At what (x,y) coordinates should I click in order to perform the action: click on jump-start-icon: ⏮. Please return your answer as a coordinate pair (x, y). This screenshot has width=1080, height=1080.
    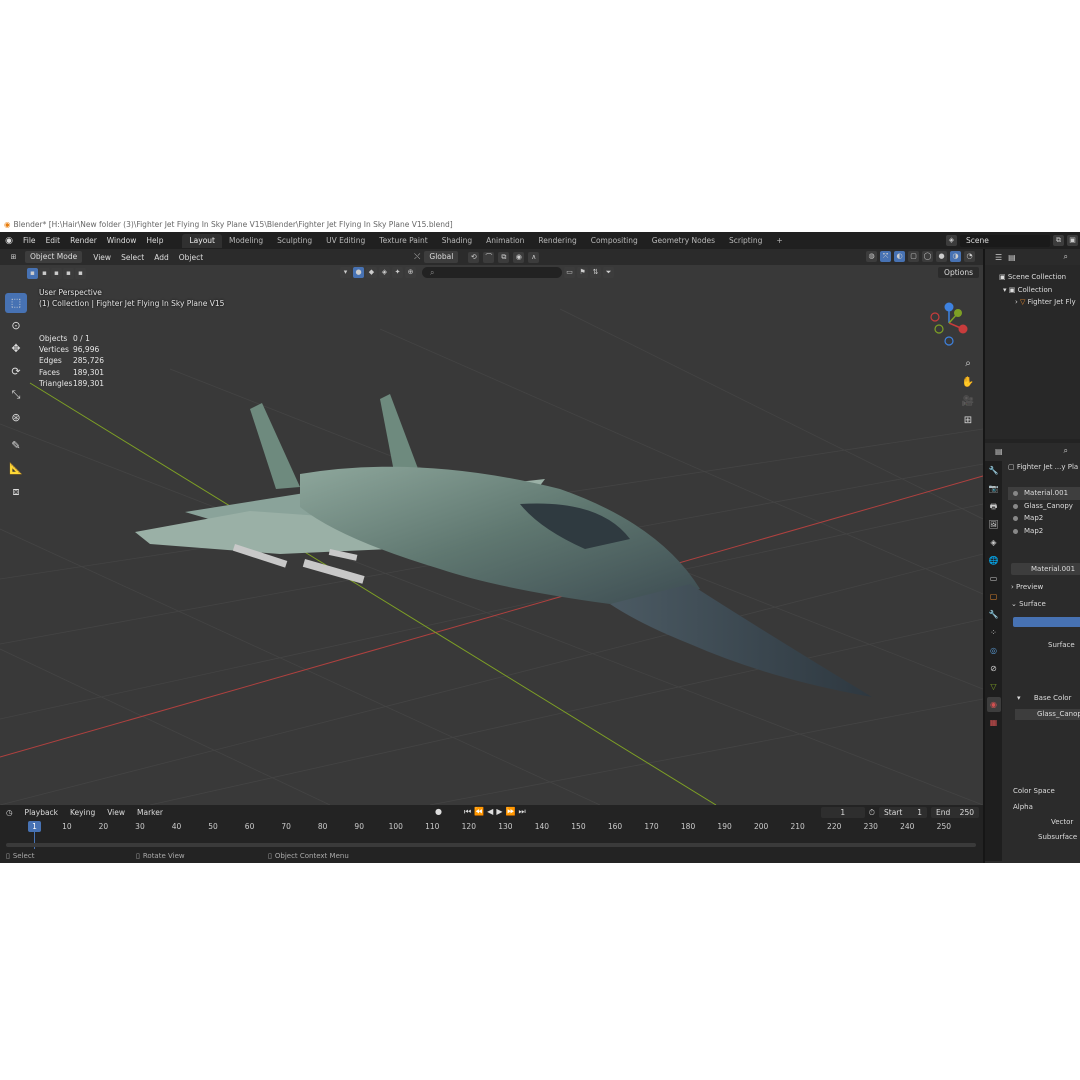
    Looking at the image, I should click on (467, 812).